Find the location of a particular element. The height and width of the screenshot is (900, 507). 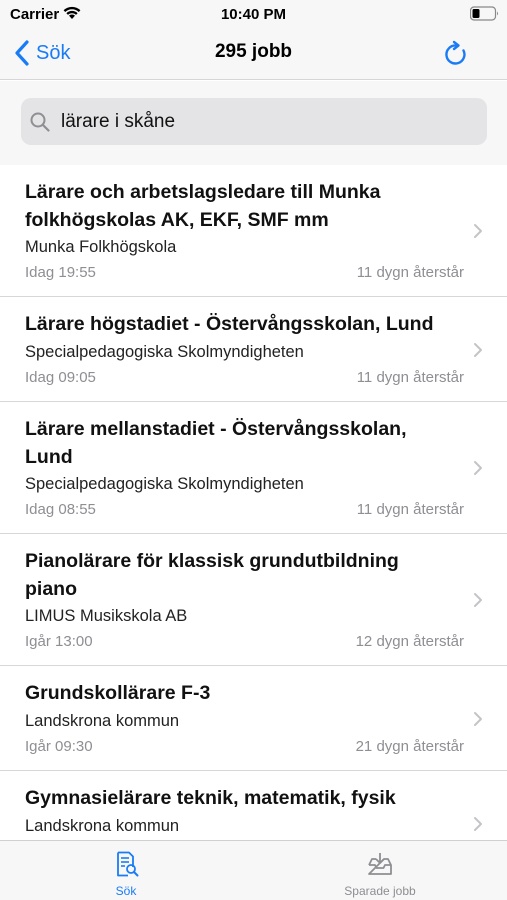

search-field is located at coordinates (254, 121).